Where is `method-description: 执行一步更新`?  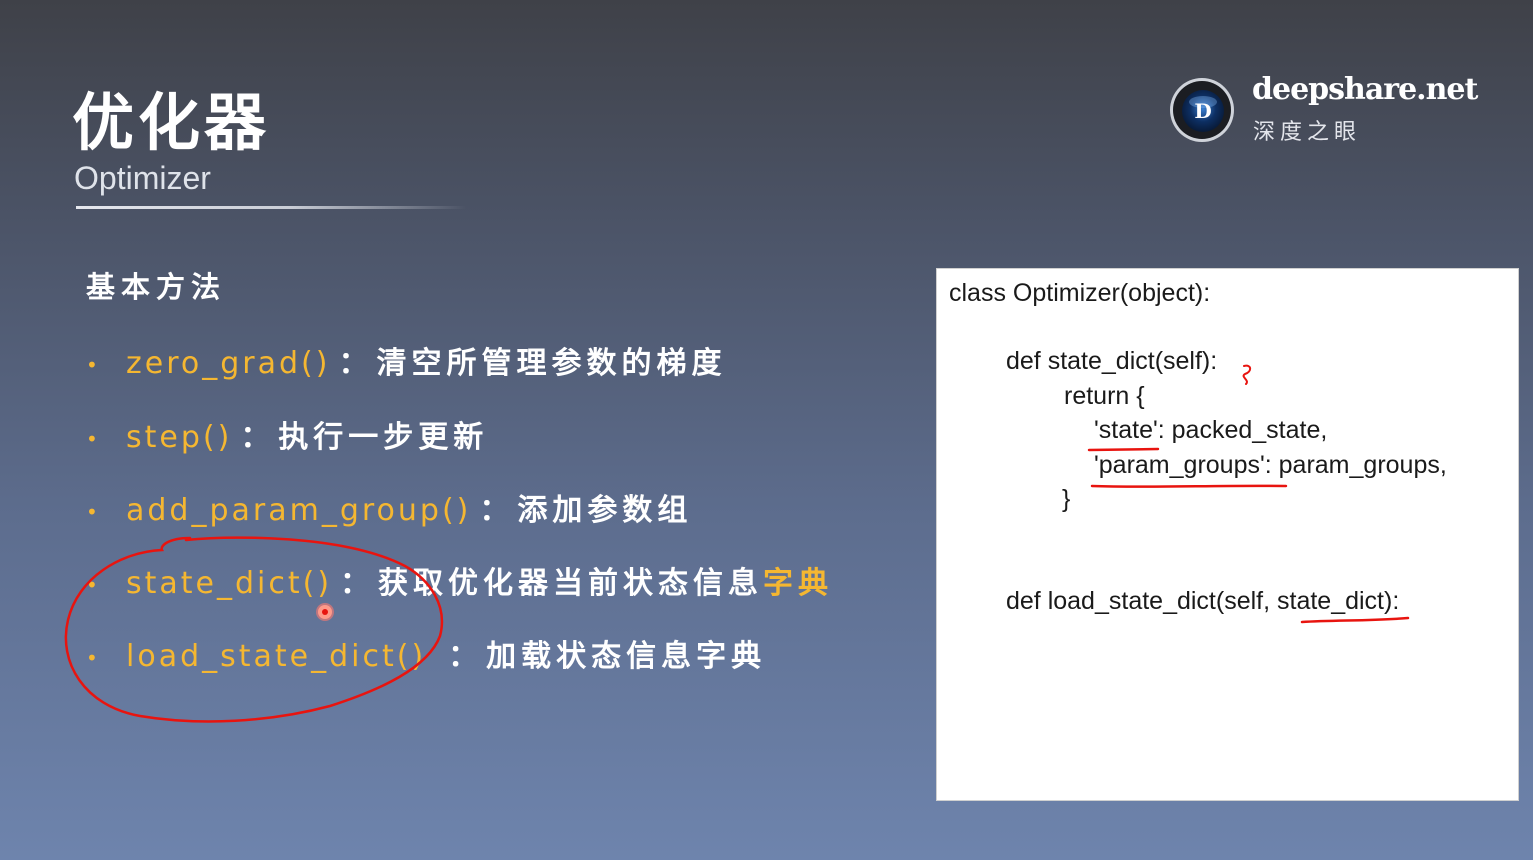
method-description: 执行一步更新 is located at coordinates (383, 437).